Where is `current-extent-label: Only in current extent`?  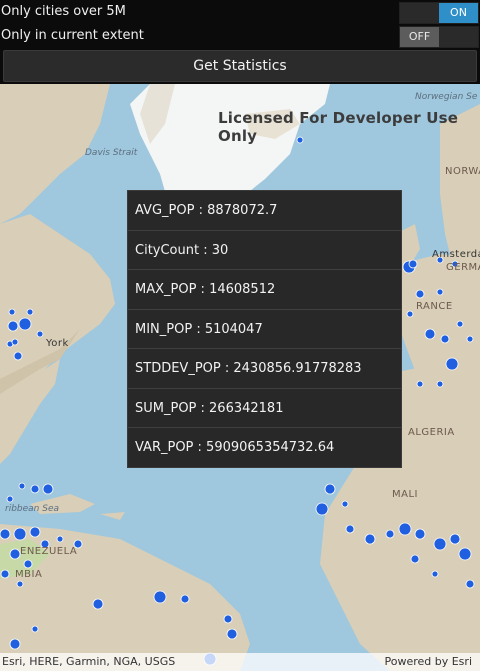
current-extent-label: Only in current extent is located at coordinates (72, 35).